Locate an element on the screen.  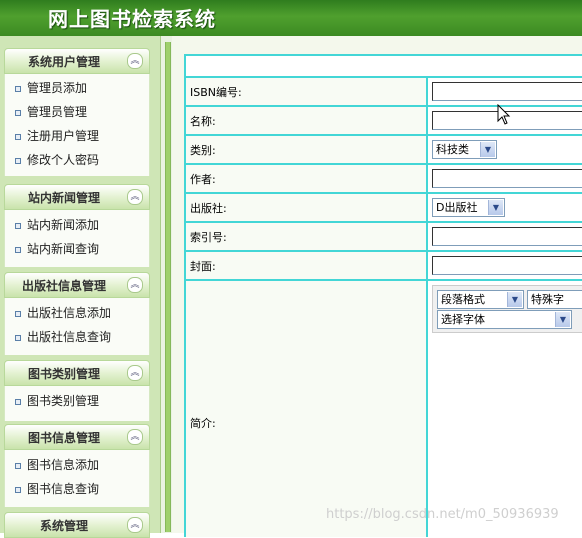
section-title: 站内新闻管理 is located at coordinates (63, 198).